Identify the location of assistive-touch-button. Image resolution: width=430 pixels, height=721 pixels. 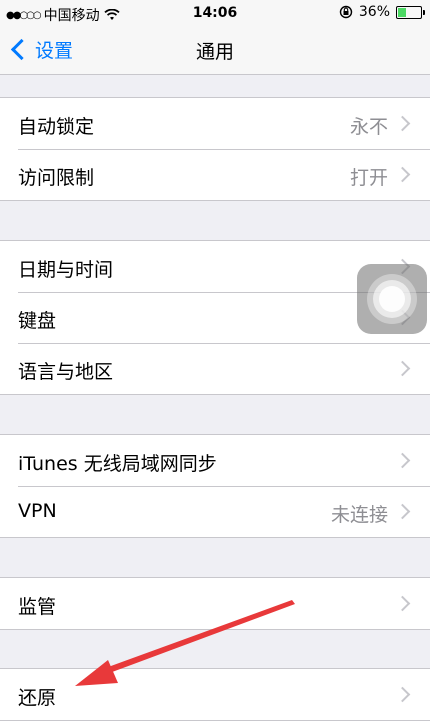
(392, 299).